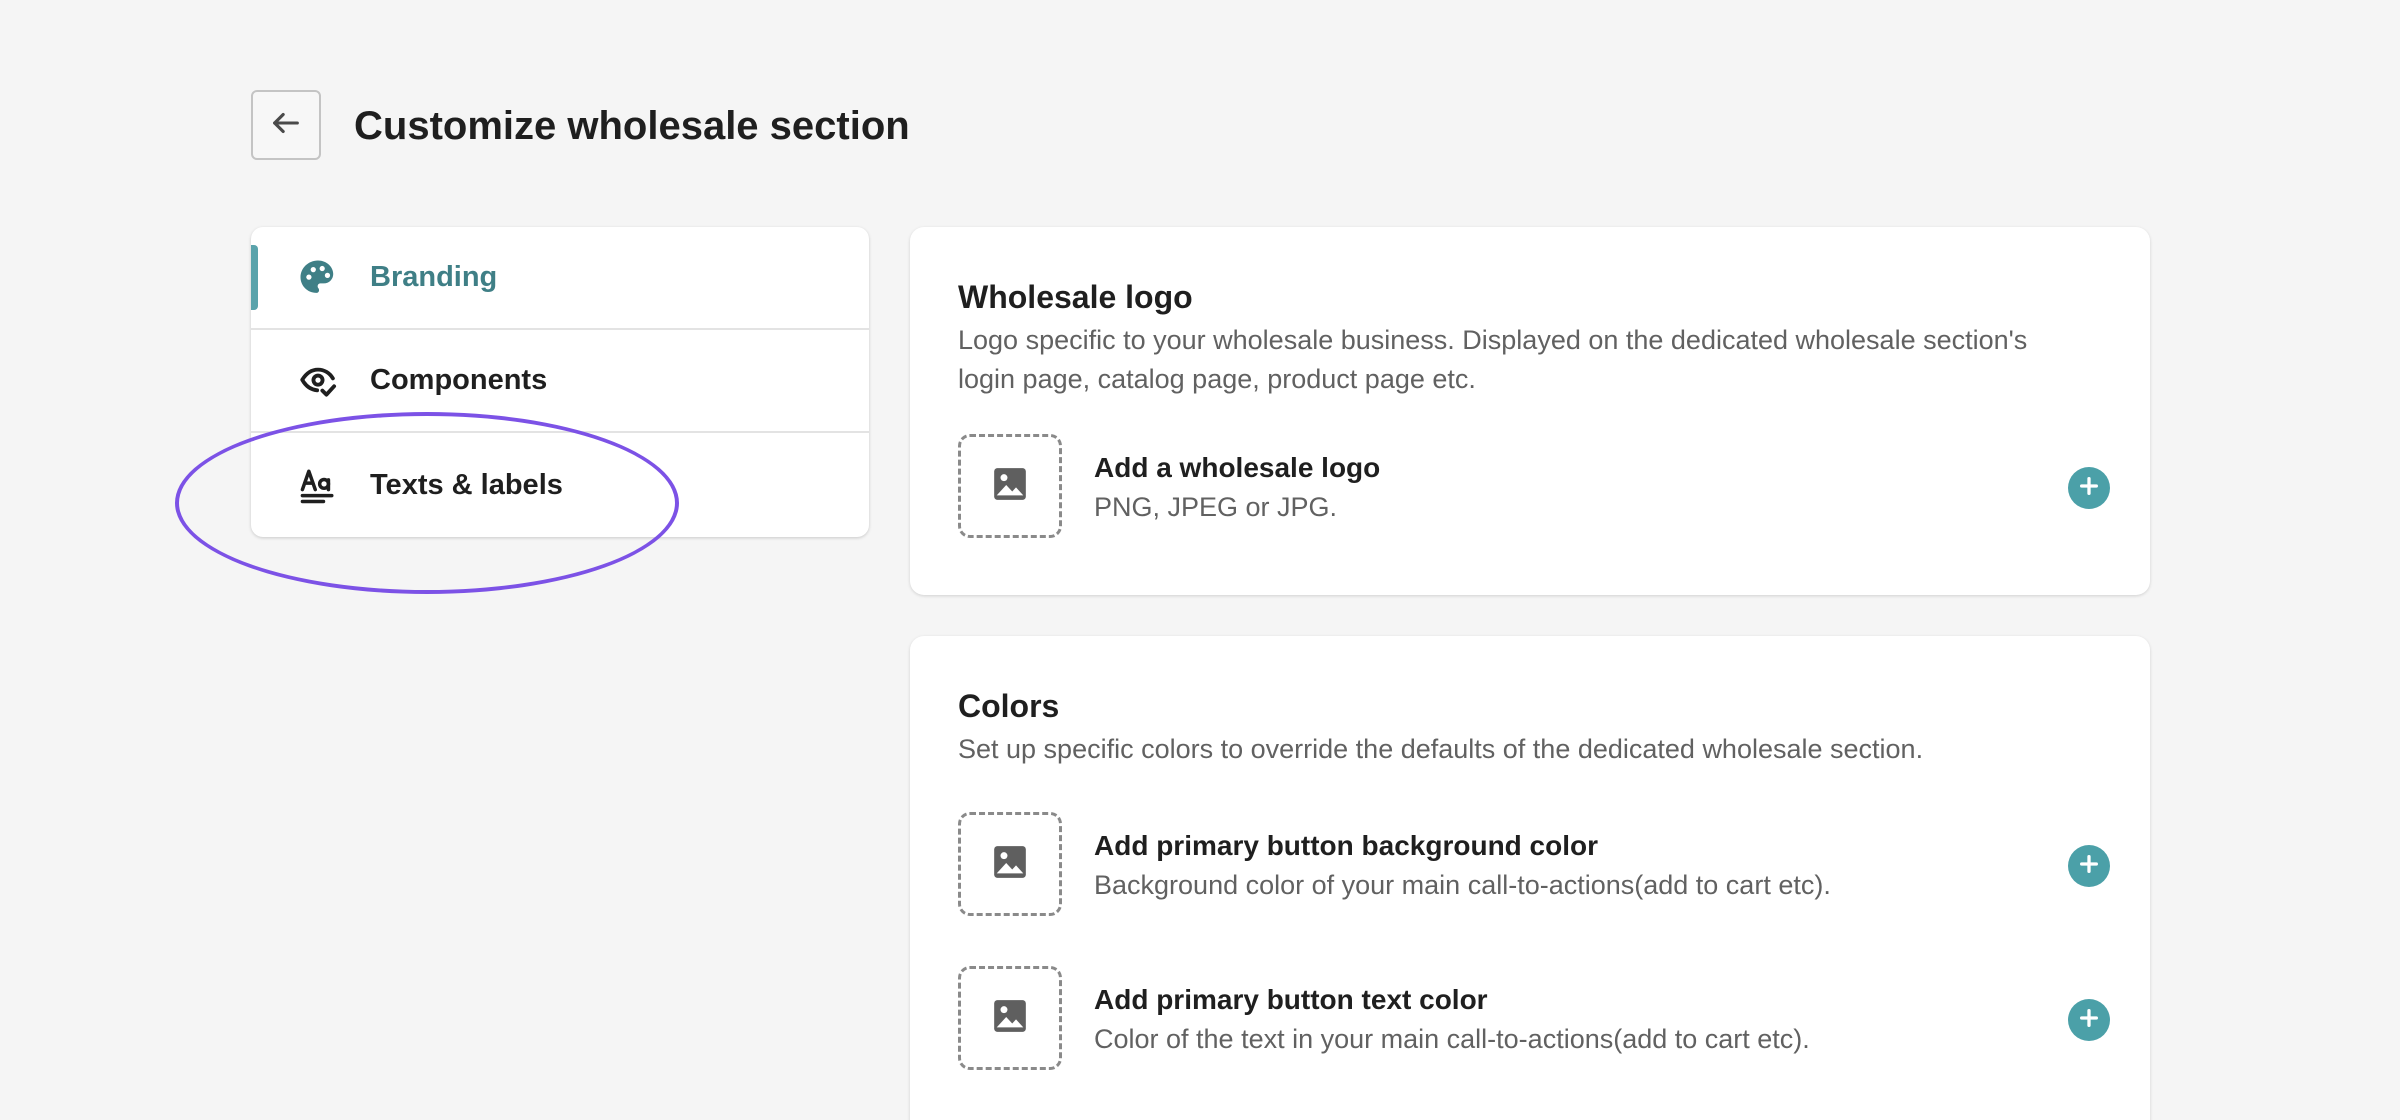 The height and width of the screenshot is (1120, 2400). I want to click on page-title: Customize wholesale section, so click(632, 126).